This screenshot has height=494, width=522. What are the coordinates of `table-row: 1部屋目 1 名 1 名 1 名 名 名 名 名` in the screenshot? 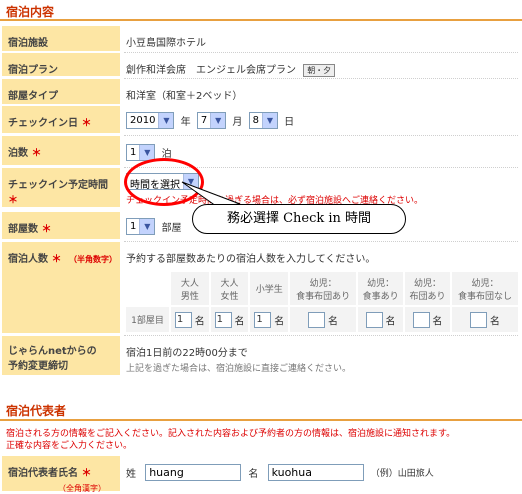 It's located at (323, 318).